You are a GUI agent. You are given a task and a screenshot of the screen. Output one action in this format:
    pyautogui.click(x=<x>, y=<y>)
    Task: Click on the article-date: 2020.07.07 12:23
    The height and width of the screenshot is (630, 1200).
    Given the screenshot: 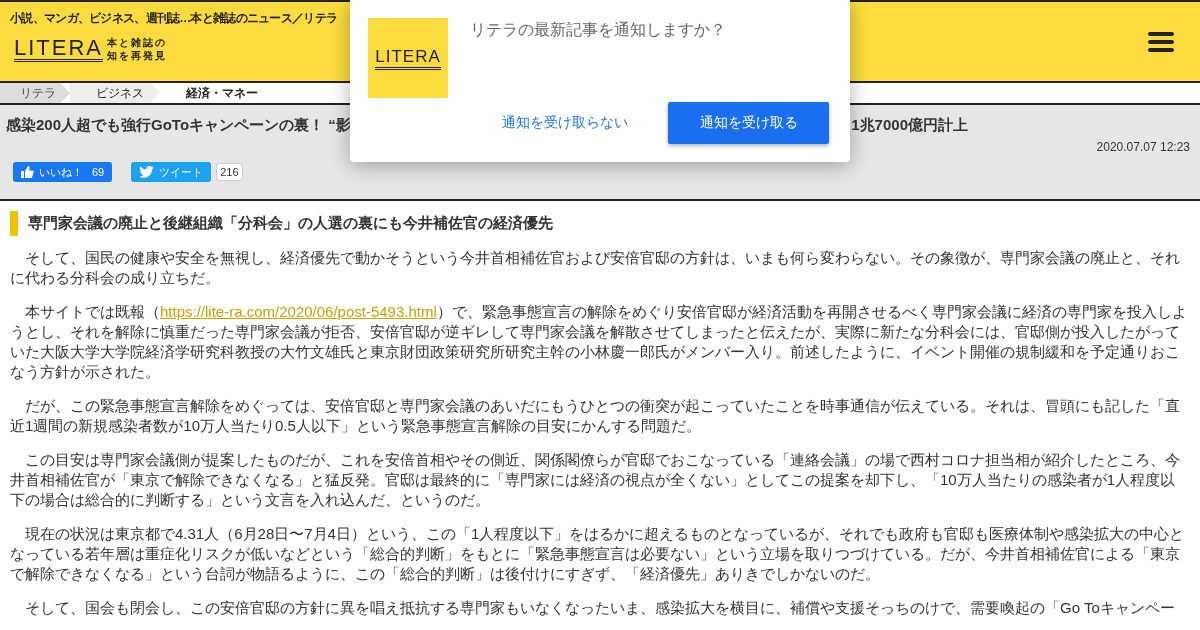 What is the action you would take?
    pyautogui.click(x=1142, y=147)
    